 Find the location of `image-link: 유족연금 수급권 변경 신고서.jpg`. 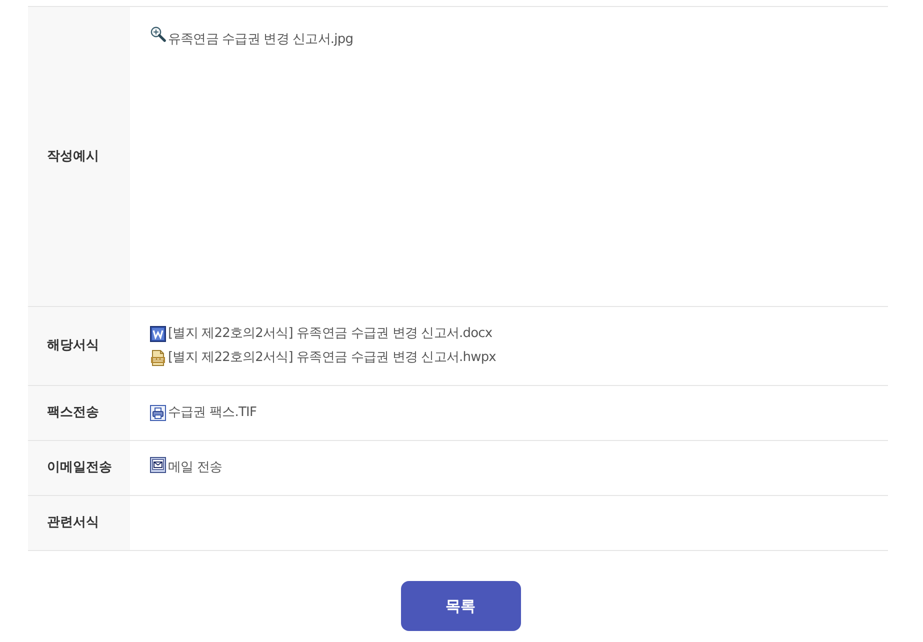

image-link: 유족연금 수급권 변경 신고서.jpg is located at coordinates (252, 40).